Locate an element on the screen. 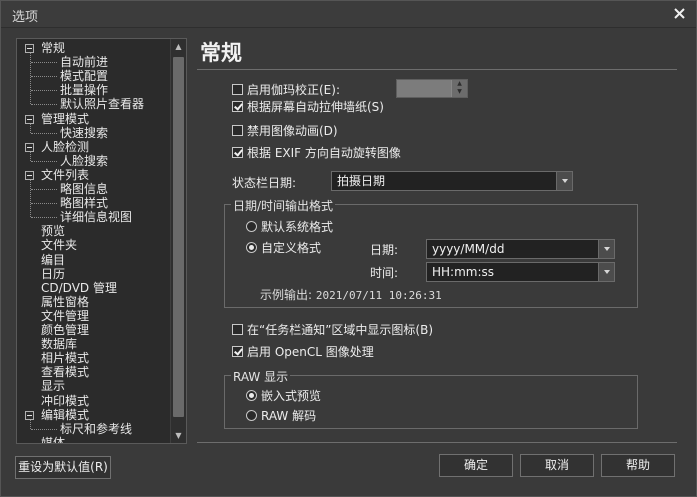 The height and width of the screenshot is (497, 697). raw-decode-radio is located at coordinates (251, 415).